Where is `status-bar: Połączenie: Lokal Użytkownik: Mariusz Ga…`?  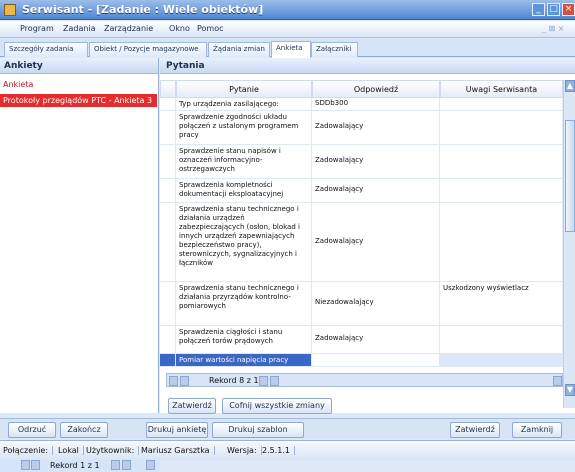
status-bar: Połączenie: Lokal Użytkownik: Mariusz Ga… is located at coordinates (287, 450).